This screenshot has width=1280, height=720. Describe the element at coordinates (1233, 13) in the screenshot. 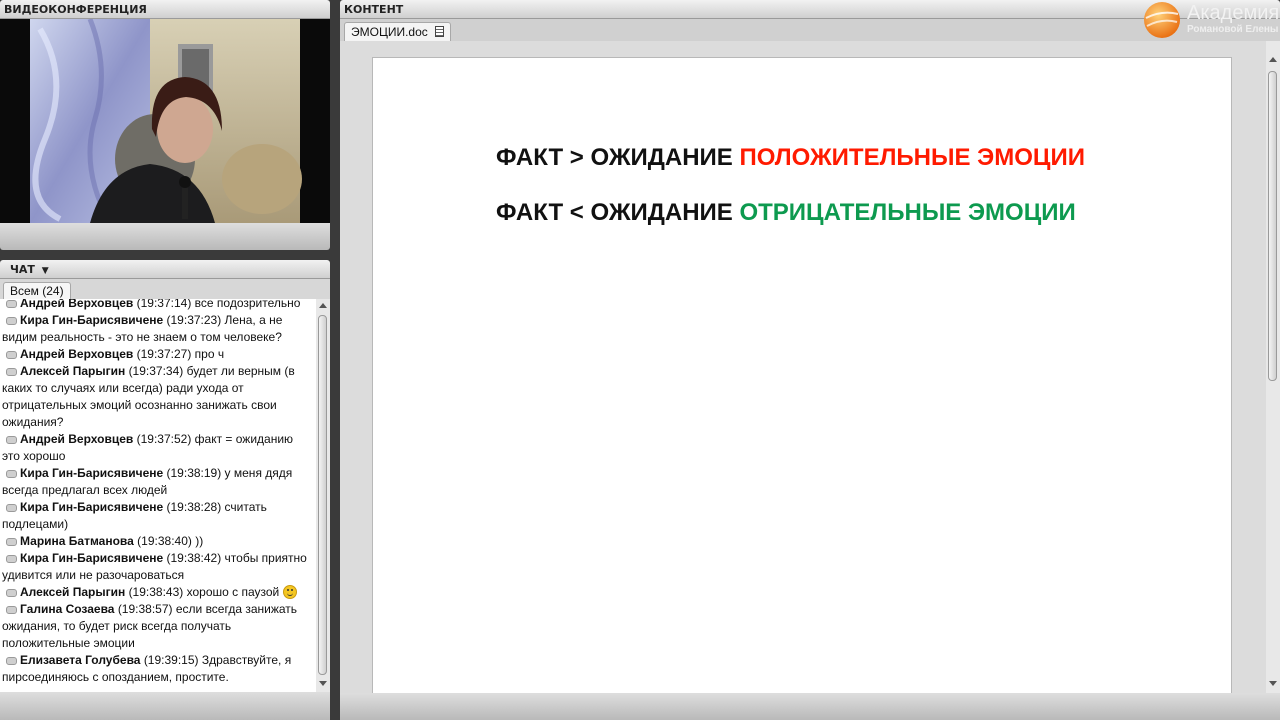

I see `brand-name: Академия` at that location.